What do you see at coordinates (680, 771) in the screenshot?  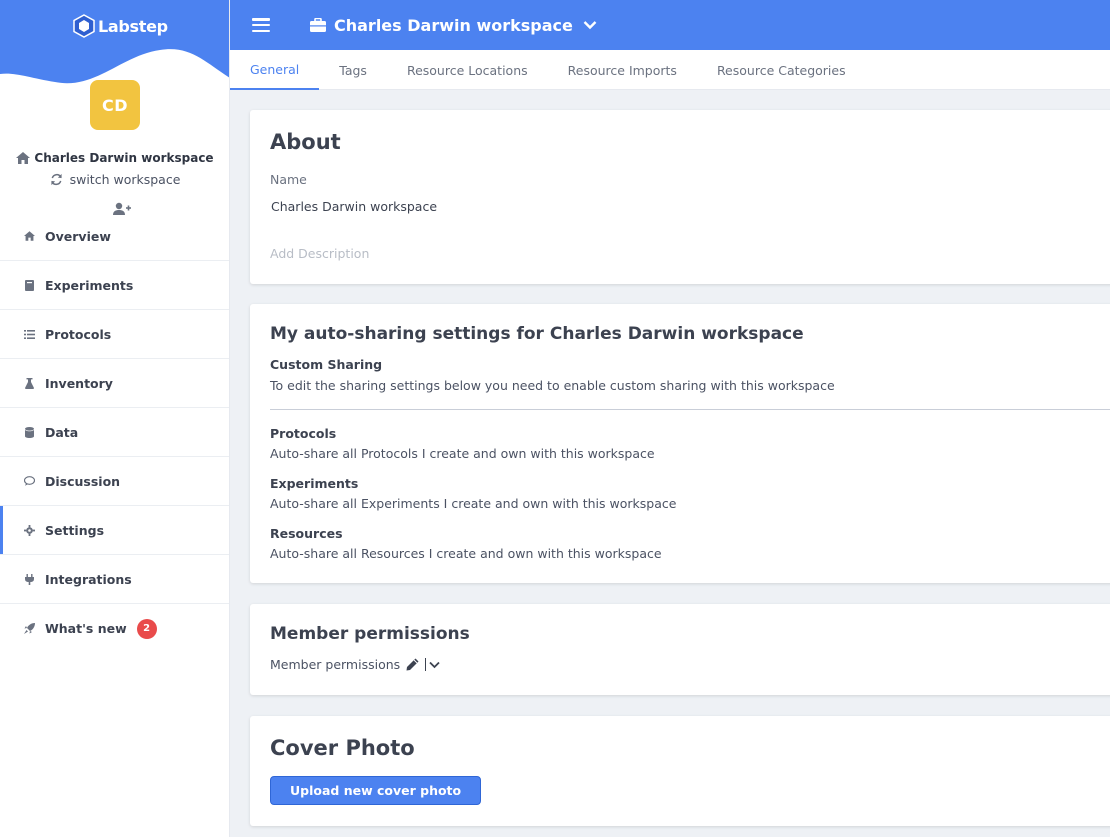 I see `cover-photo-card: Cover Photo Upload new cover photo` at bounding box center [680, 771].